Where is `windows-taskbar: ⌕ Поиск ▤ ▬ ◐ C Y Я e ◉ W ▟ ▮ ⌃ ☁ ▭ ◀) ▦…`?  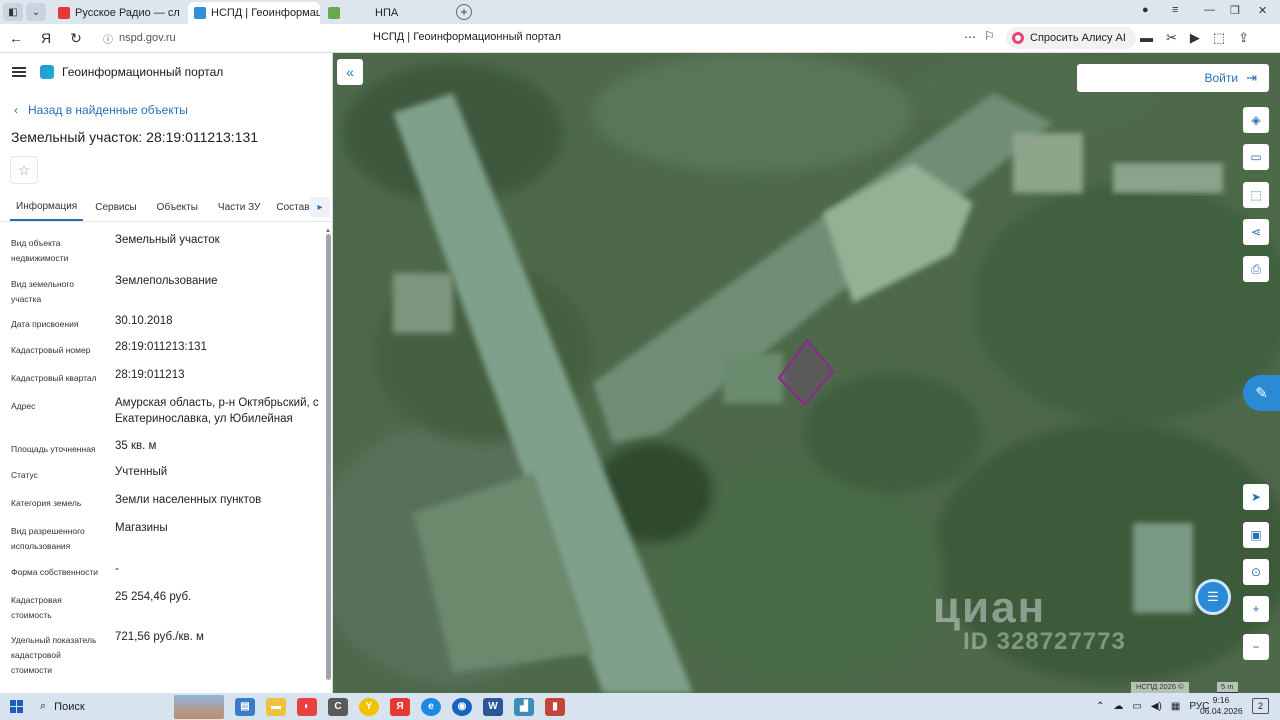
windows-taskbar: ⌕ Поиск ▤ ▬ ◐ C Y Я e ◉ W ▟ ▮ ⌃ ☁ ▭ ◀) ▦… is located at coordinates (640, 706).